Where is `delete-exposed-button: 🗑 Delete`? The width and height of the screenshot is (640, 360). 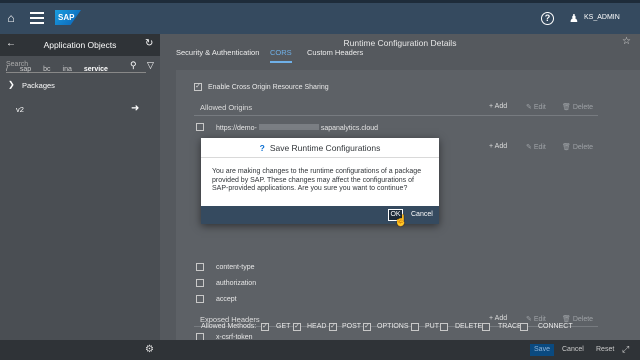
delete-exposed-button: 🗑 Delete is located at coordinates (577, 319).